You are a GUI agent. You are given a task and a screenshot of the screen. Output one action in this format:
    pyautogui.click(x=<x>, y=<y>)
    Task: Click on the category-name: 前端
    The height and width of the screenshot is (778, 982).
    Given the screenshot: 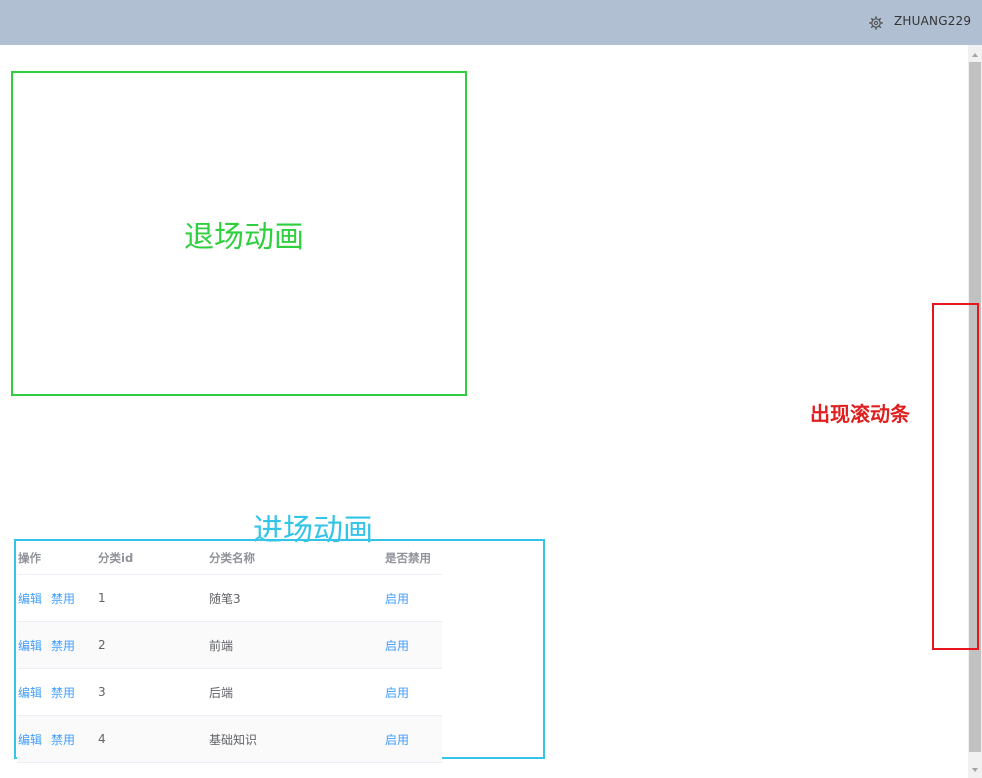 What is the action you would take?
    pyautogui.click(x=221, y=645)
    